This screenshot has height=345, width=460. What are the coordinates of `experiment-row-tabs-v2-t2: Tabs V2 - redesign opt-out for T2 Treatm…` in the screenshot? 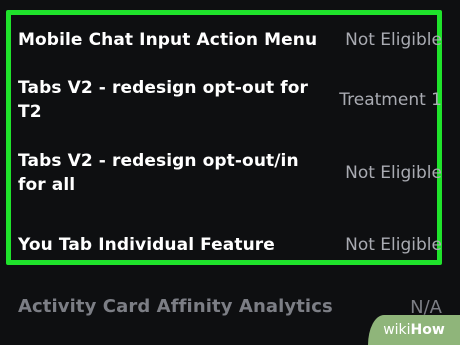 It's located at (230, 100).